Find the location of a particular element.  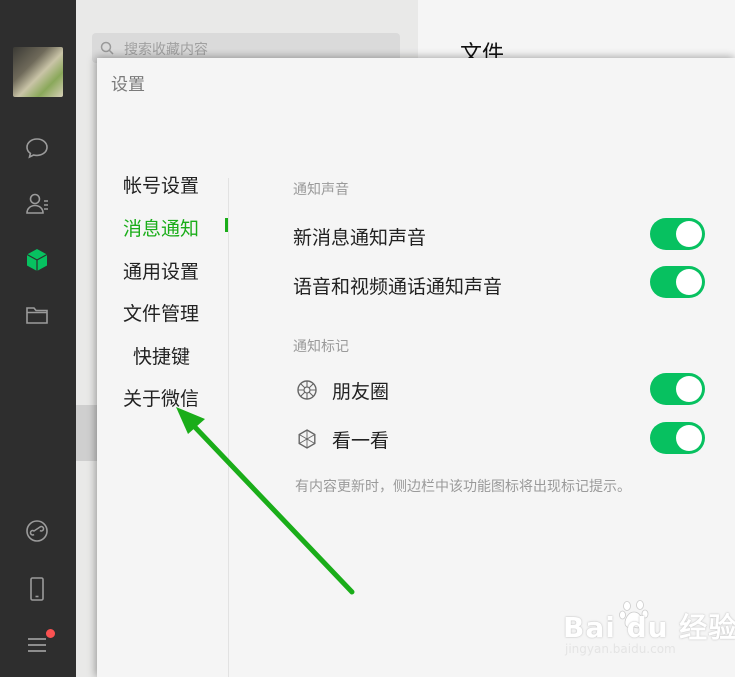

nav-item-about: 关于微信 is located at coordinates (161, 397).